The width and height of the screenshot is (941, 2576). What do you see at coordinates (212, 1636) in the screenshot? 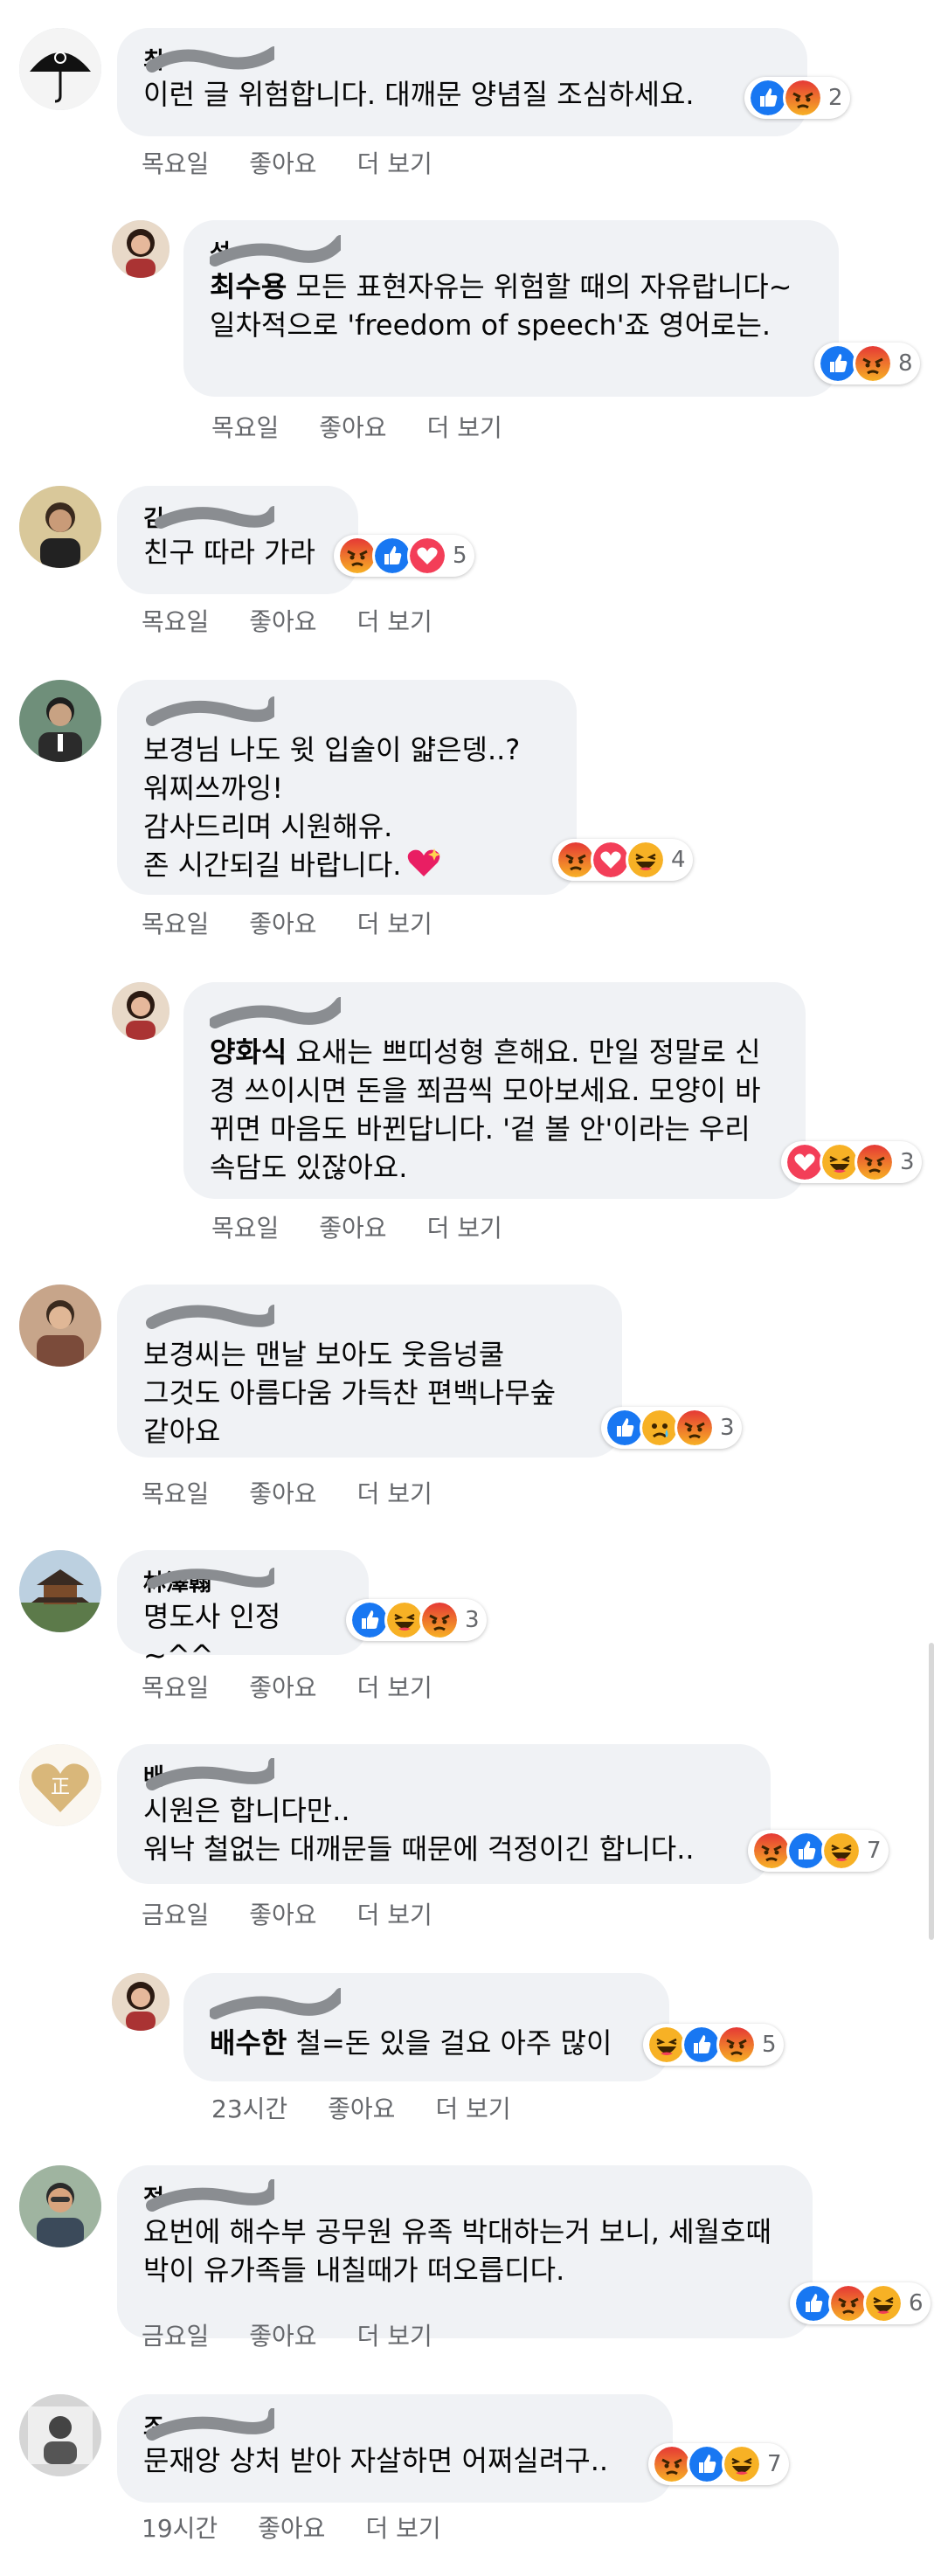
I see `comment-text: 명도사 인정~^^` at bounding box center [212, 1636].